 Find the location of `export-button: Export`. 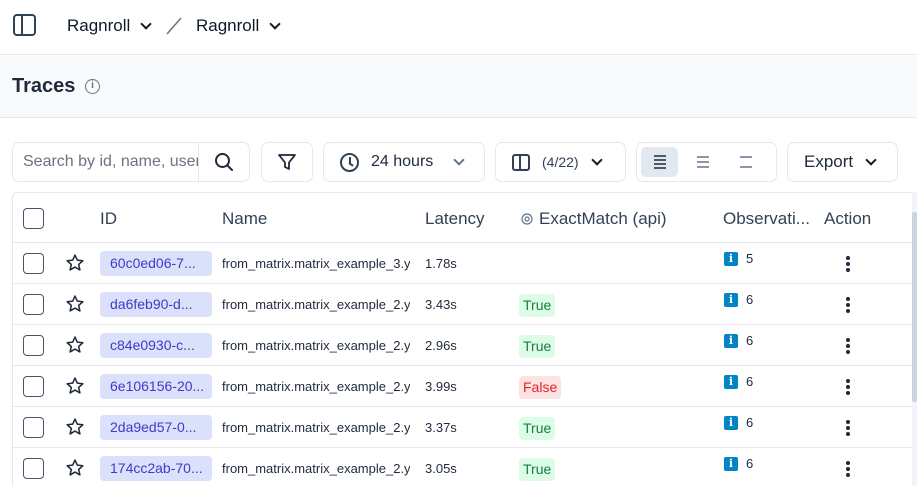

export-button: Export is located at coordinates (842, 162).